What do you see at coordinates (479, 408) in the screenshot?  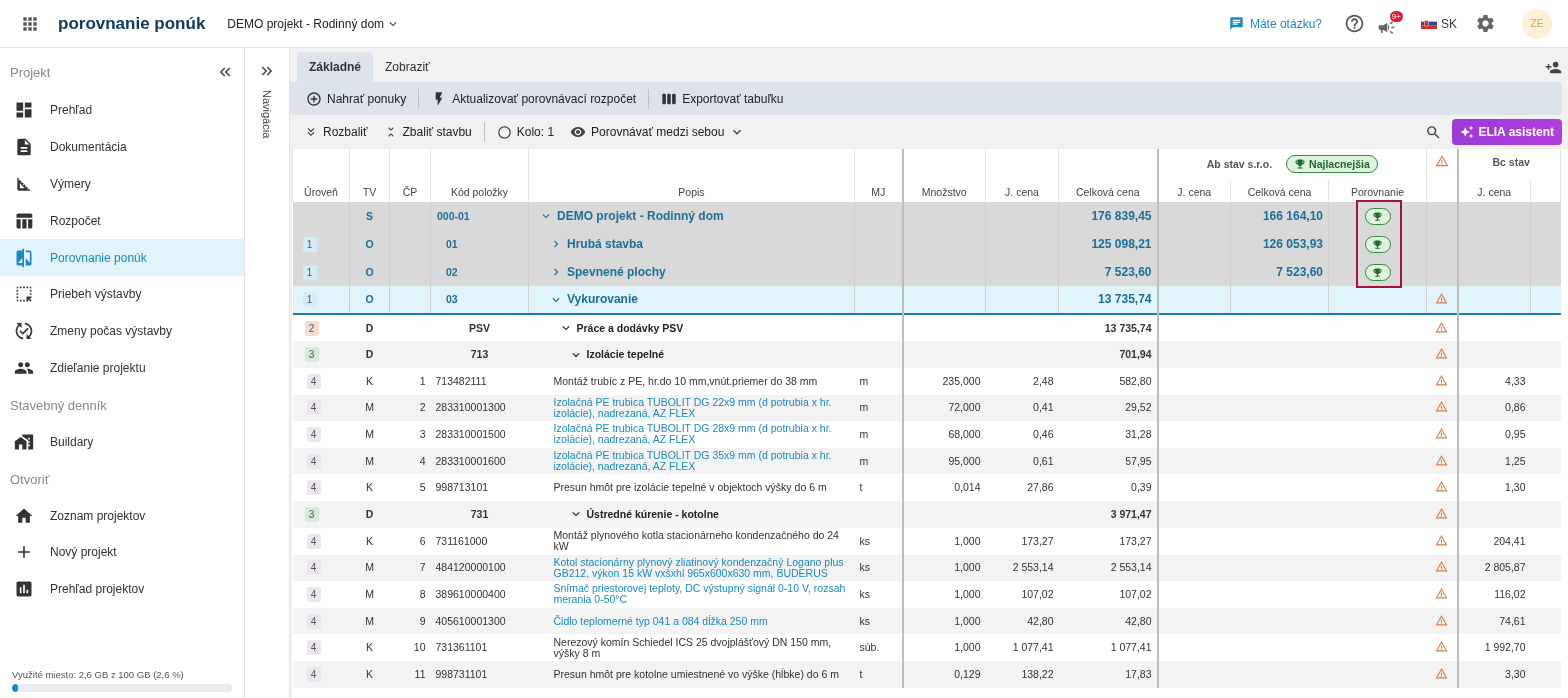 I see `table-cell: 283310001300` at bounding box center [479, 408].